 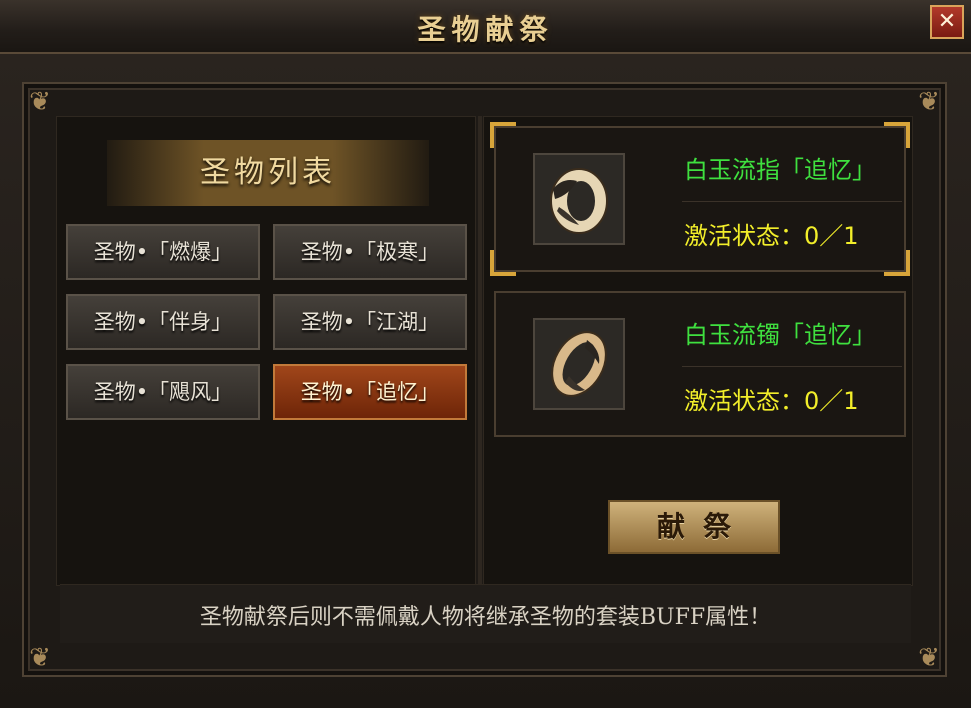 I want to click on relic-button-companion: 圣物•「伴身」, so click(x=163, y=322).